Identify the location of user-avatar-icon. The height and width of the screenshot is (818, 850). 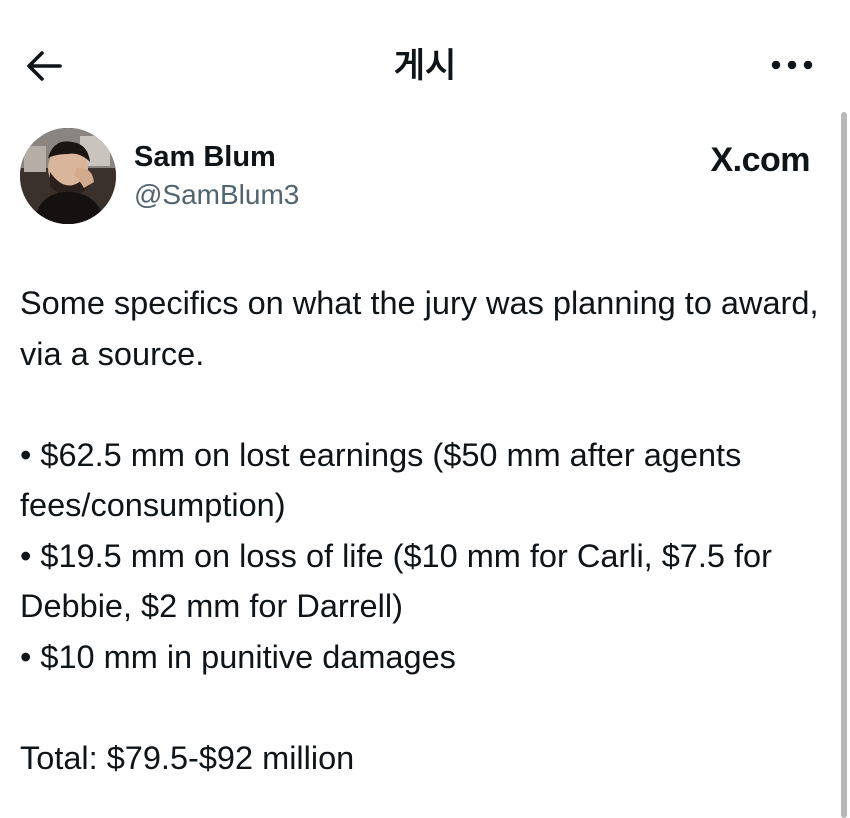
(68, 176).